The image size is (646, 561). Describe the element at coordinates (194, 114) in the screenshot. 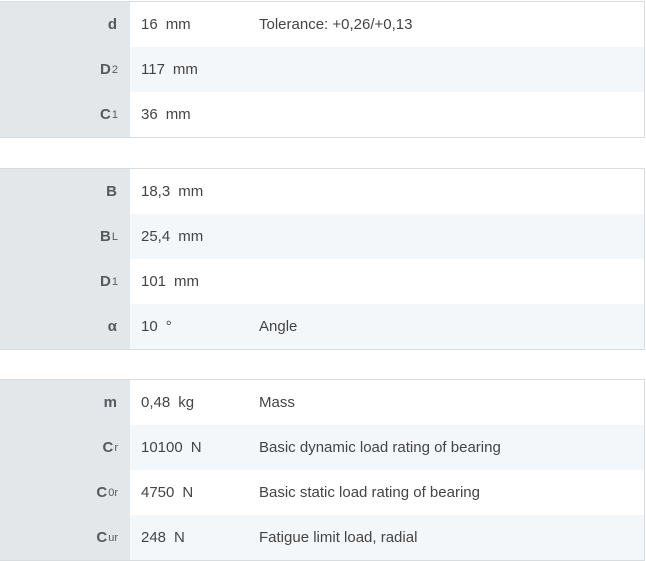

I see `value-cell: 36 mm` at that location.